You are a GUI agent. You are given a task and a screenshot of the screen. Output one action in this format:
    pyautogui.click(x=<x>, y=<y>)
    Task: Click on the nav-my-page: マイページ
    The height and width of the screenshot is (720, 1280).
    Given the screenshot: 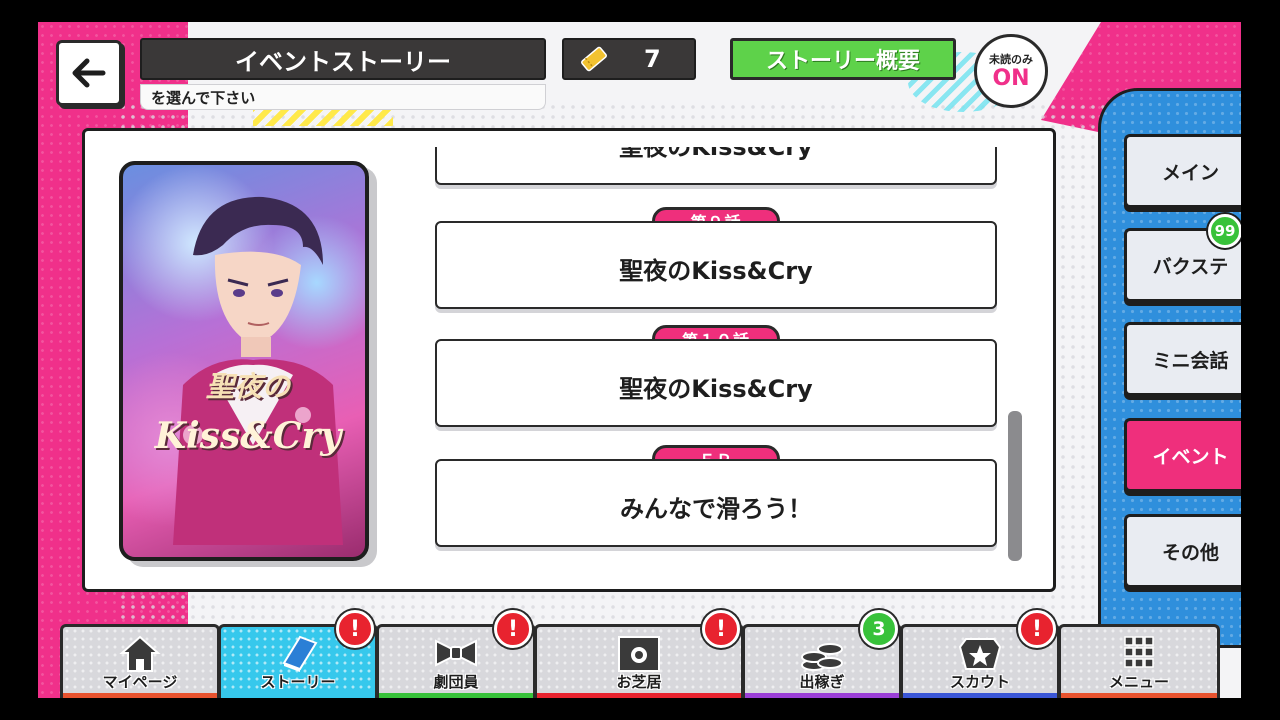 What is the action you would take?
    pyautogui.click(x=140, y=661)
    